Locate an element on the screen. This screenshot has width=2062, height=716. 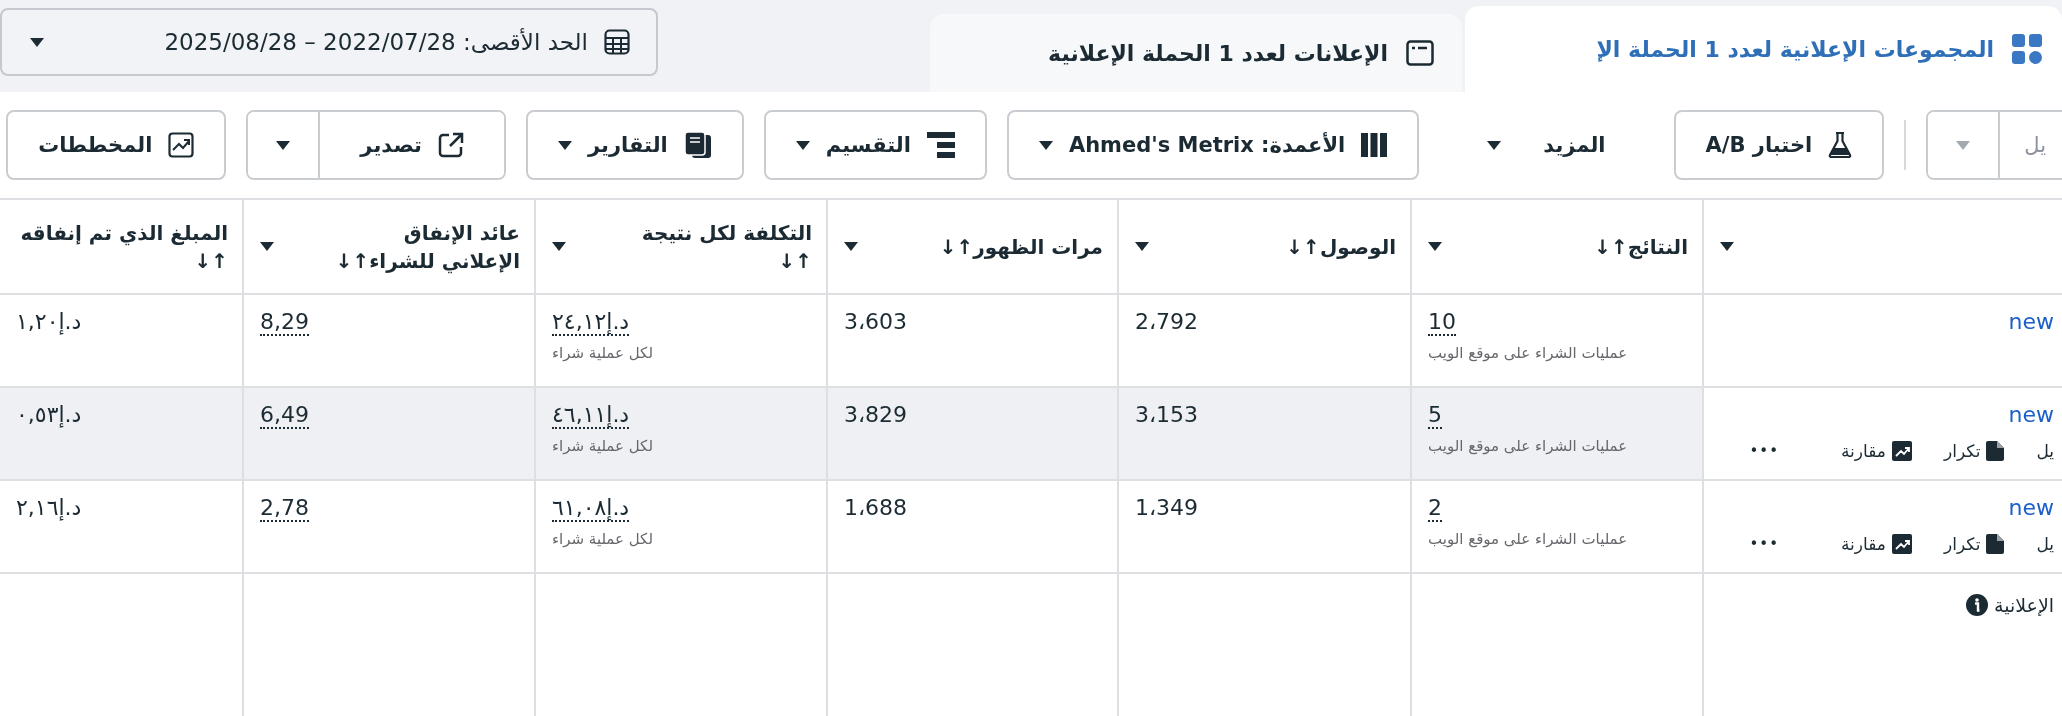
reports-button: التقارير is located at coordinates (635, 145).